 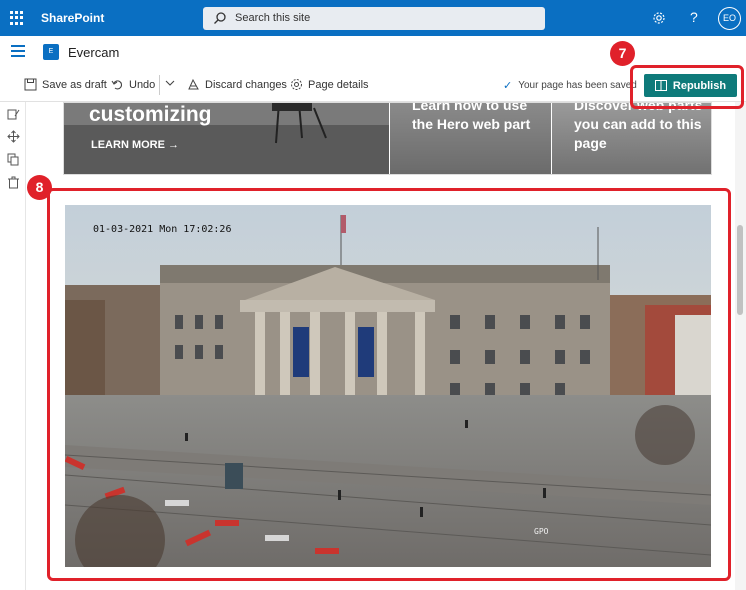 I want to click on avatar: EO, so click(x=729, y=18).